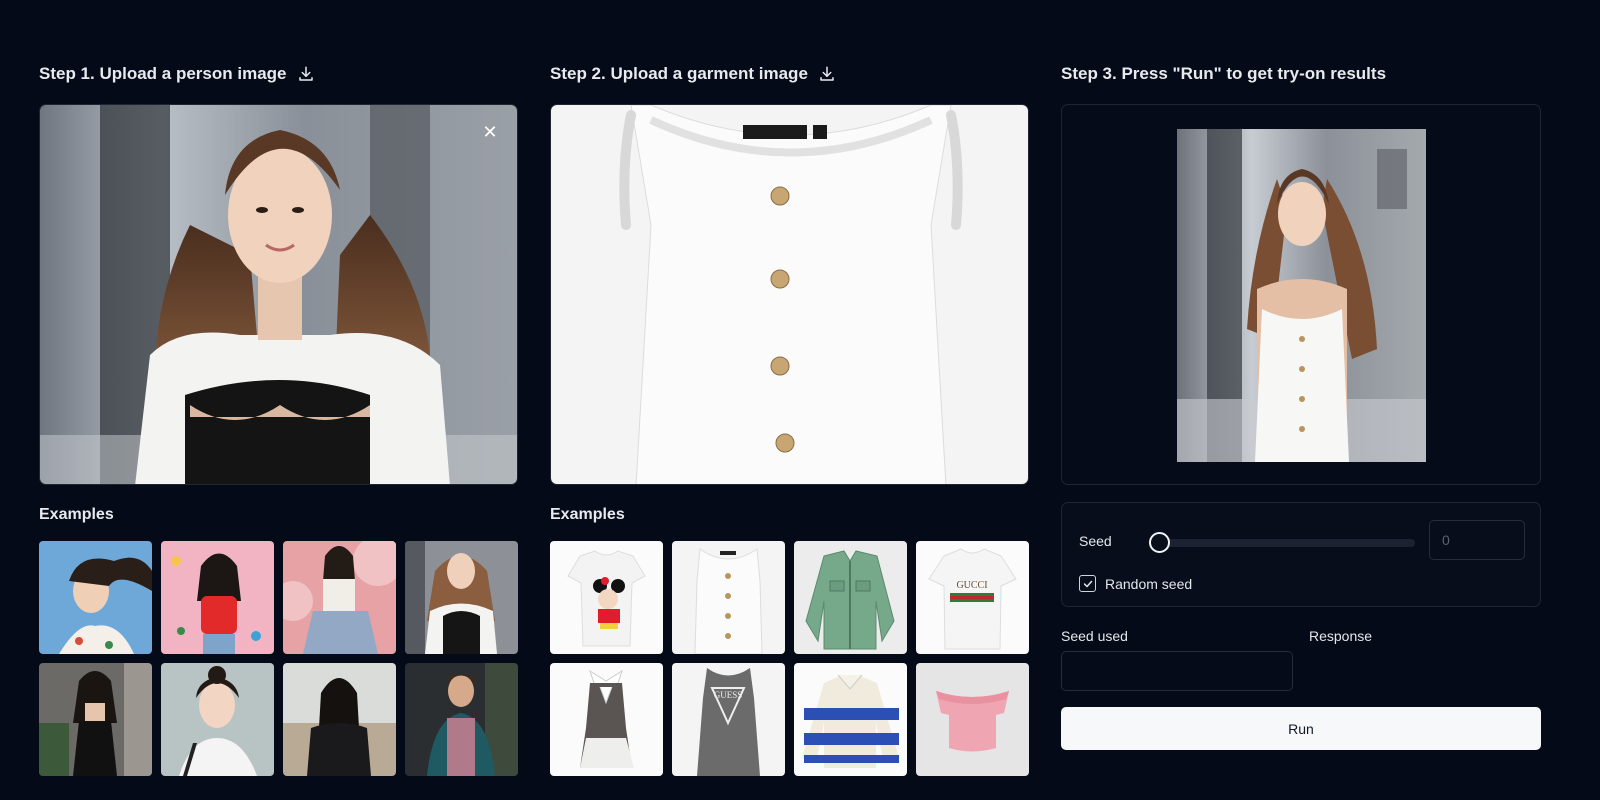 Image resolution: width=1600 pixels, height=800 pixels. What do you see at coordinates (163, 73) in the screenshot?
I see `step1-title: Step 1. Upload a person image` at bounding box center [163, 73].